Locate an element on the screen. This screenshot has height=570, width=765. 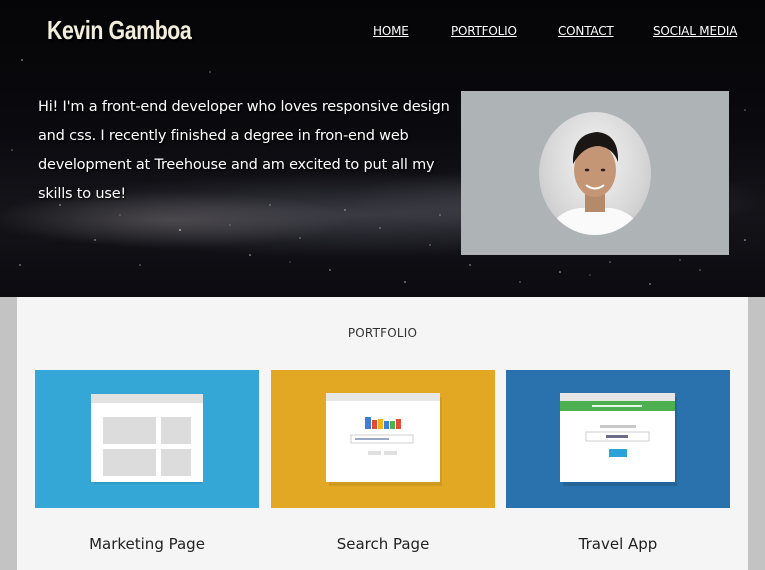
marketing-page-icon is located at coordinates (147, 439).